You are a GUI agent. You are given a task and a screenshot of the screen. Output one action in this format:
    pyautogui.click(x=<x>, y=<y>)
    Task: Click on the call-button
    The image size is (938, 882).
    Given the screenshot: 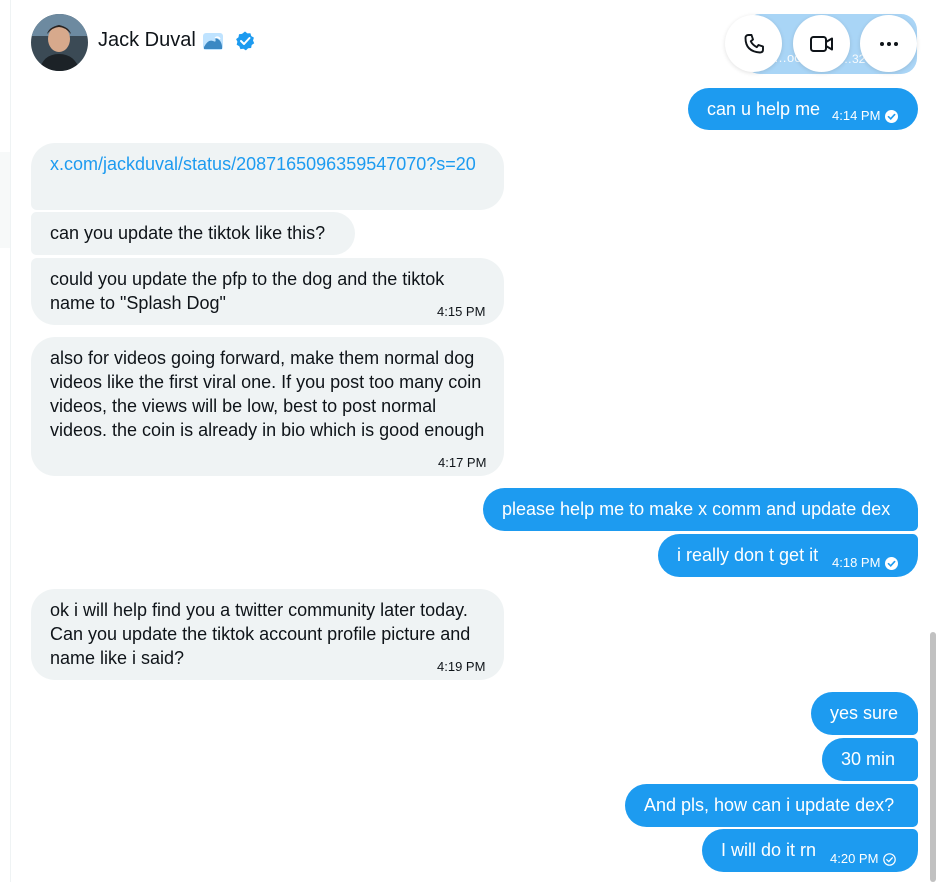 What is the action you would take?
    pyautogui.click(x=753, y=43)
    